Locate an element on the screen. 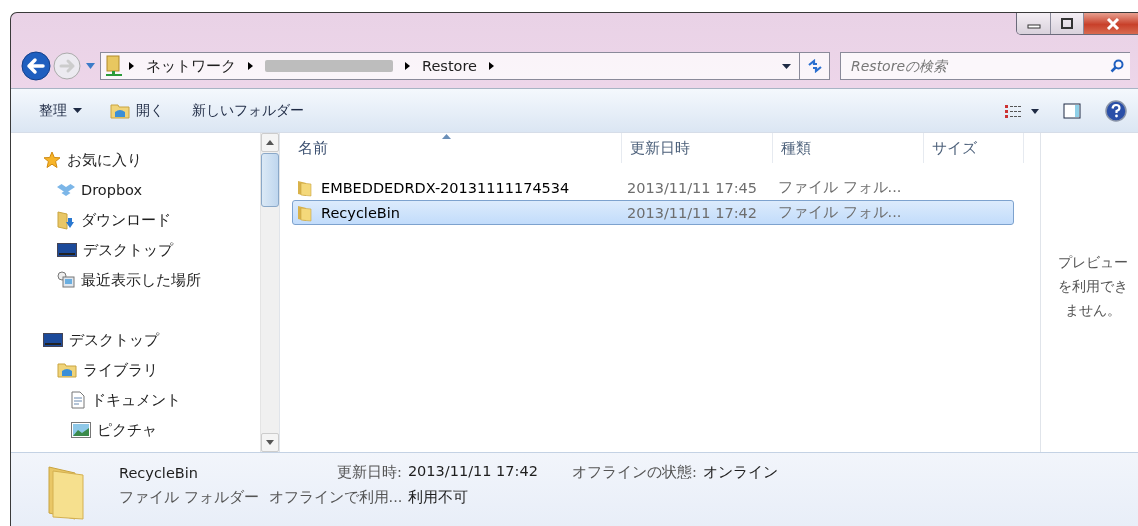 This screenshot has width=1138, height=526. network-folder-icon is located at coordinates (114, 66).